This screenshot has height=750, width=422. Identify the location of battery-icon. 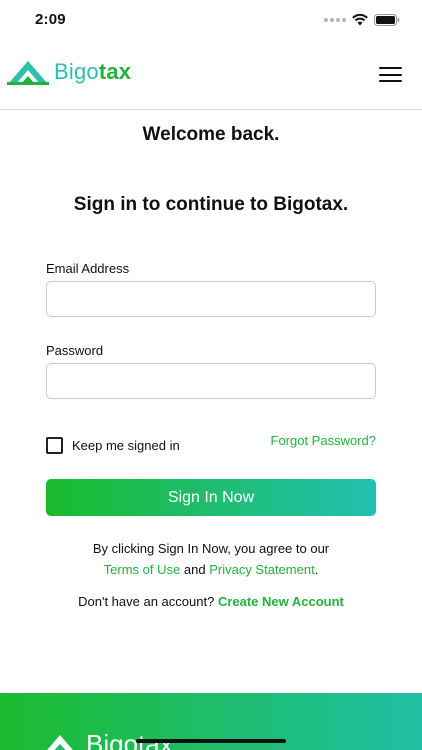
(387, 20).